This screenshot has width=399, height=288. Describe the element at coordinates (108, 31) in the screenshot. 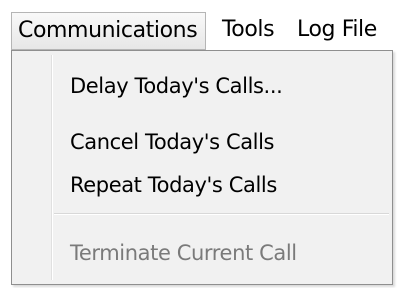

I see `menu-communications: Communications` at that location.